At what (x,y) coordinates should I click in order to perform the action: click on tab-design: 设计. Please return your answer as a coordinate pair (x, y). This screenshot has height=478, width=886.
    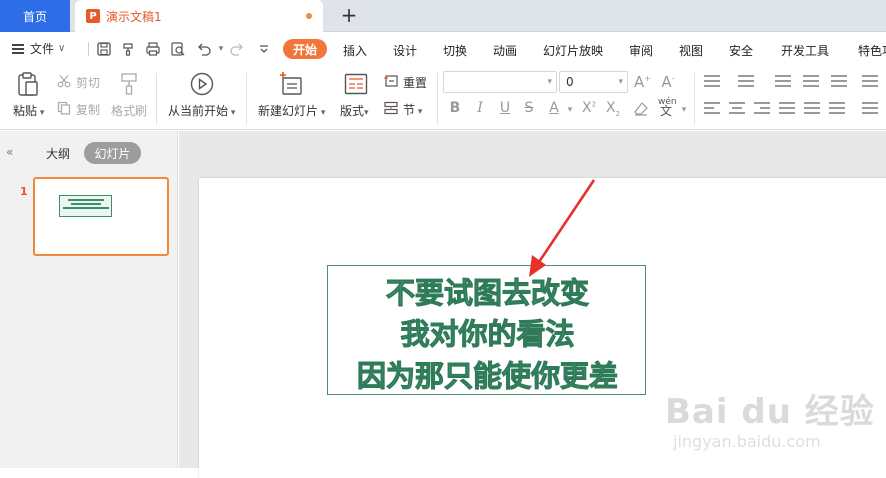
    Looking at the image, I should click on (405, 50).